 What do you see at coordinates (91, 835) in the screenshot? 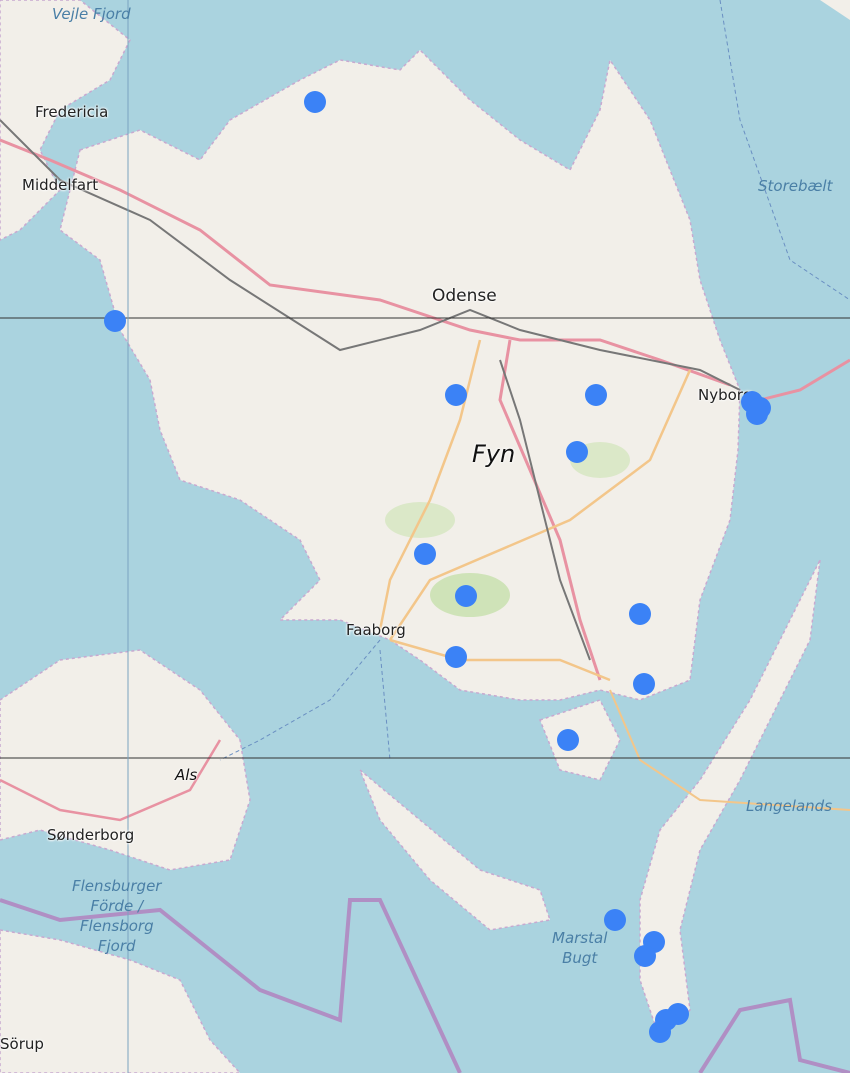
I see `label-sonderborg: Sønderborg` at bounding box center [91, 835].